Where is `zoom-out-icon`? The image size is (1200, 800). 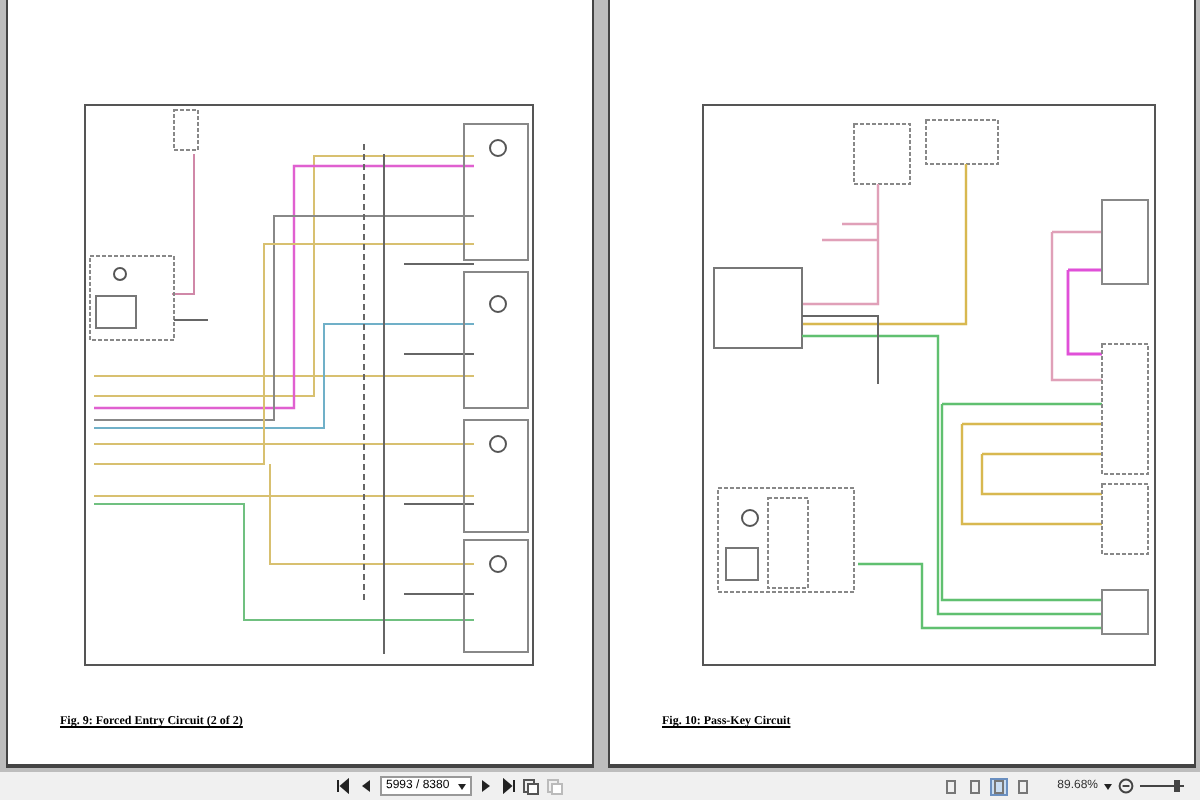 zoom-out-icon is located at coordinates (1126, 786).